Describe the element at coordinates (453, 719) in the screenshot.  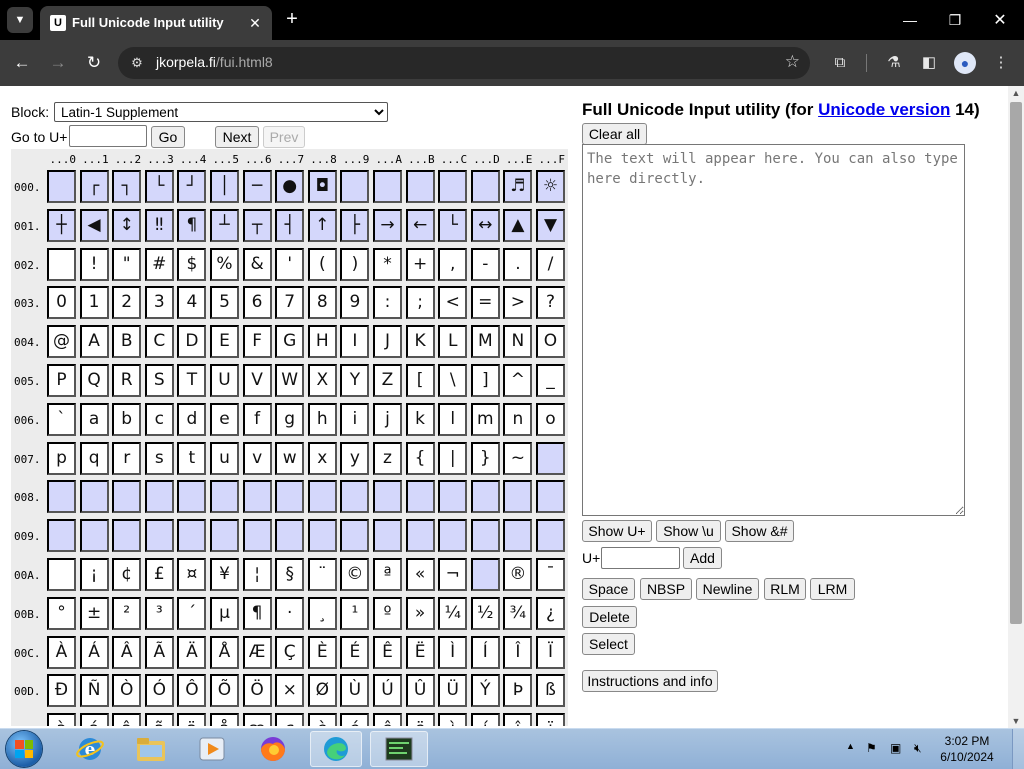
I see `char-cell: ì` at that location.